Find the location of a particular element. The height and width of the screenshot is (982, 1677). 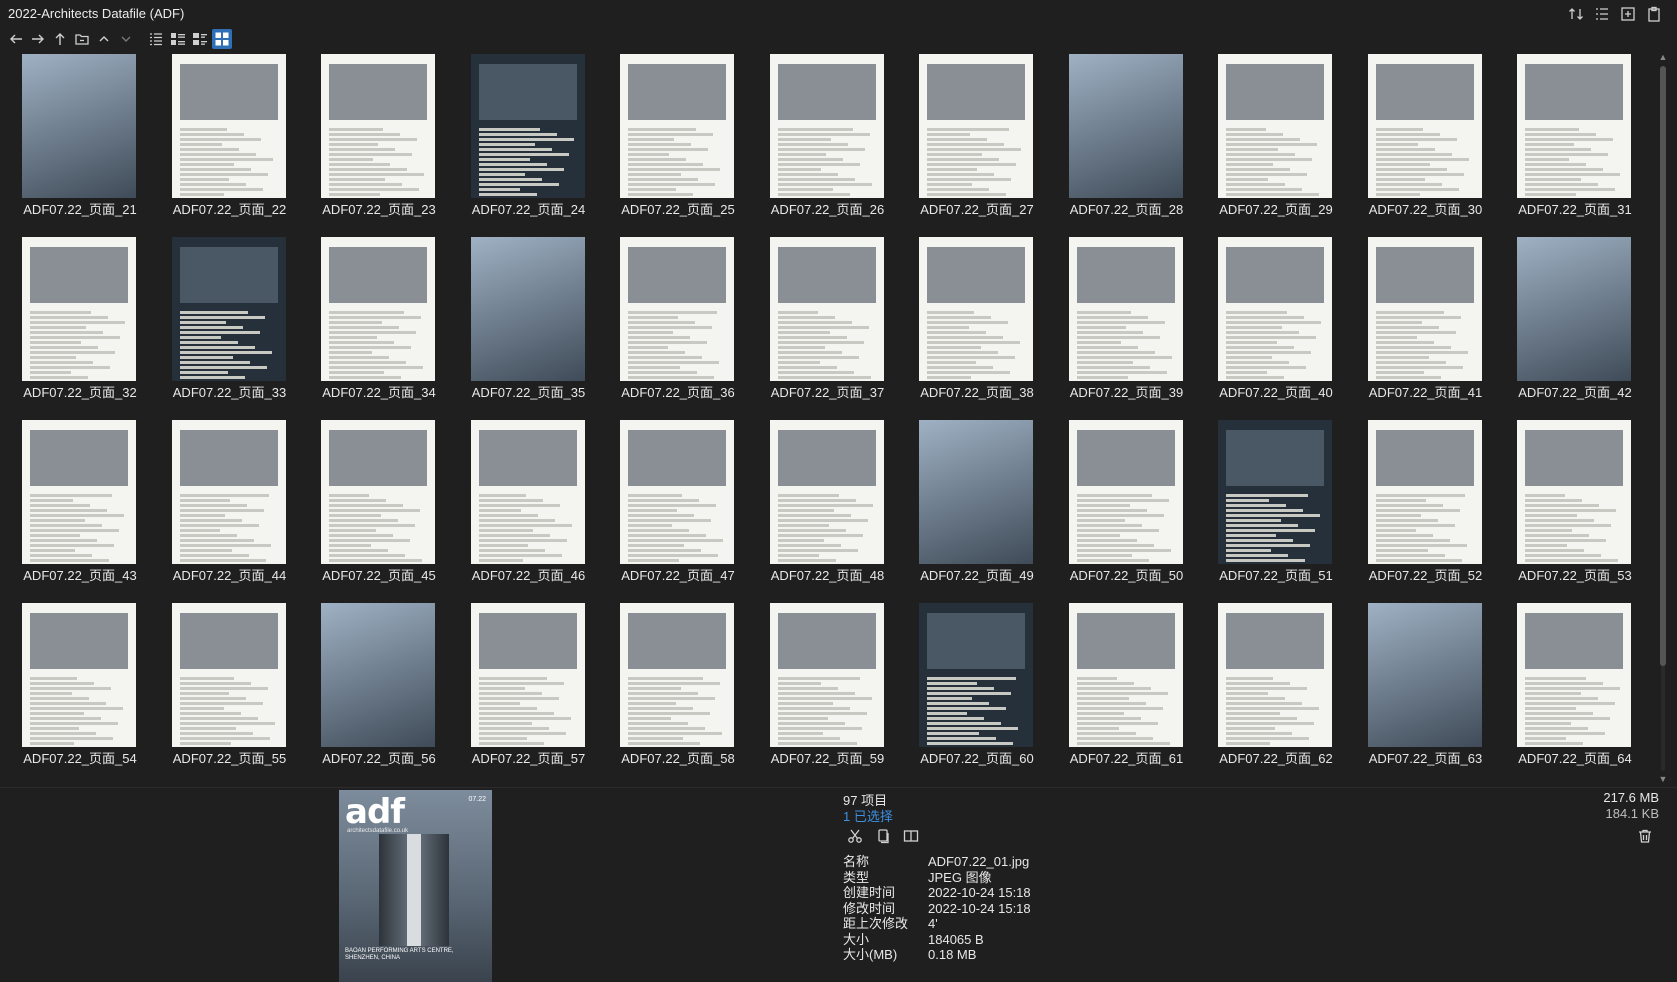

back-arrow-icon is located at coordinates (16, 39).